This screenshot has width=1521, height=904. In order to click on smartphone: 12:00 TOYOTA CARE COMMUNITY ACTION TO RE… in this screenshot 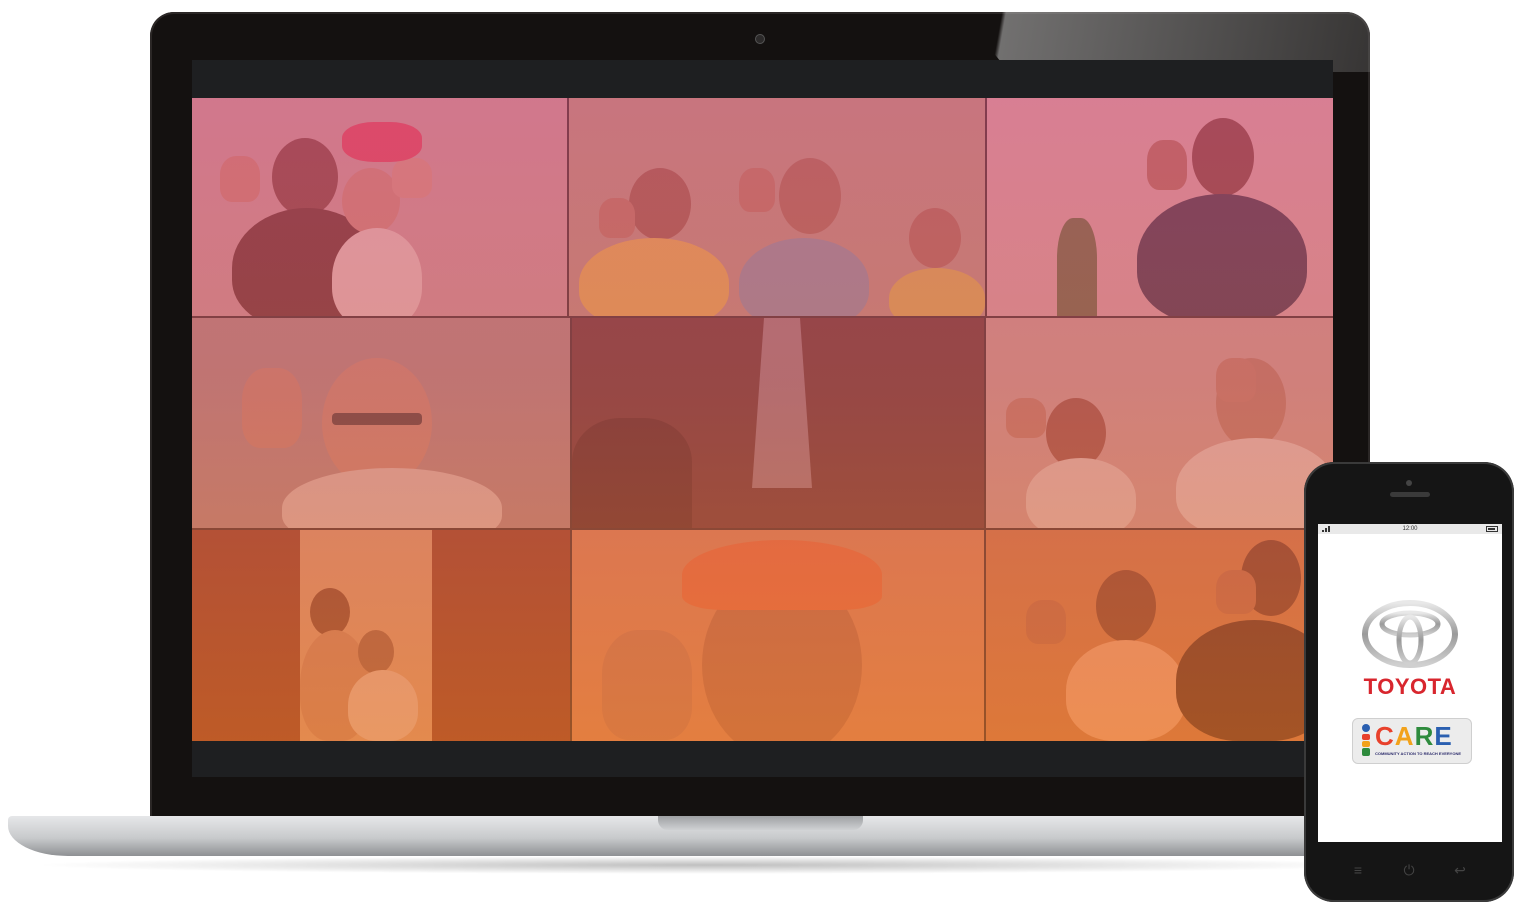, I will do `click(1409, 682)`.